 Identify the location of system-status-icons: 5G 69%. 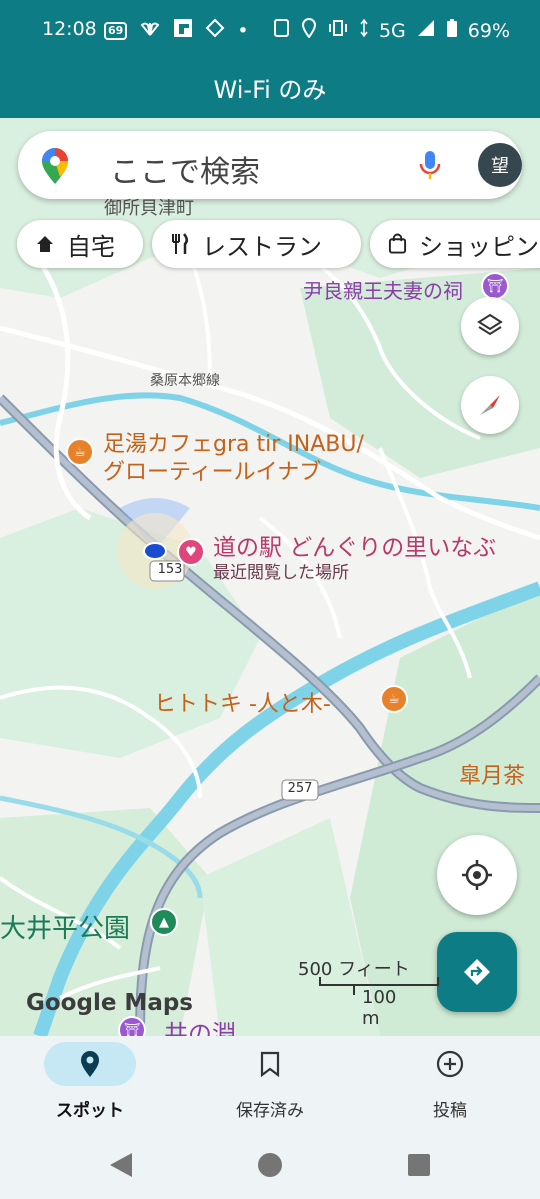
(391, 30).